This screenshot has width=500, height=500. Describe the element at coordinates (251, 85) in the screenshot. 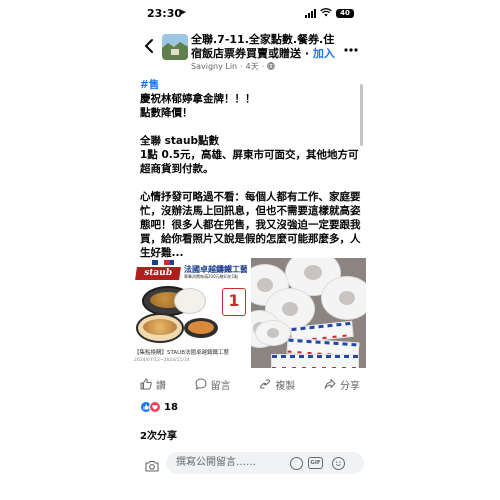

I see `post-hashtag: #售` at that location.